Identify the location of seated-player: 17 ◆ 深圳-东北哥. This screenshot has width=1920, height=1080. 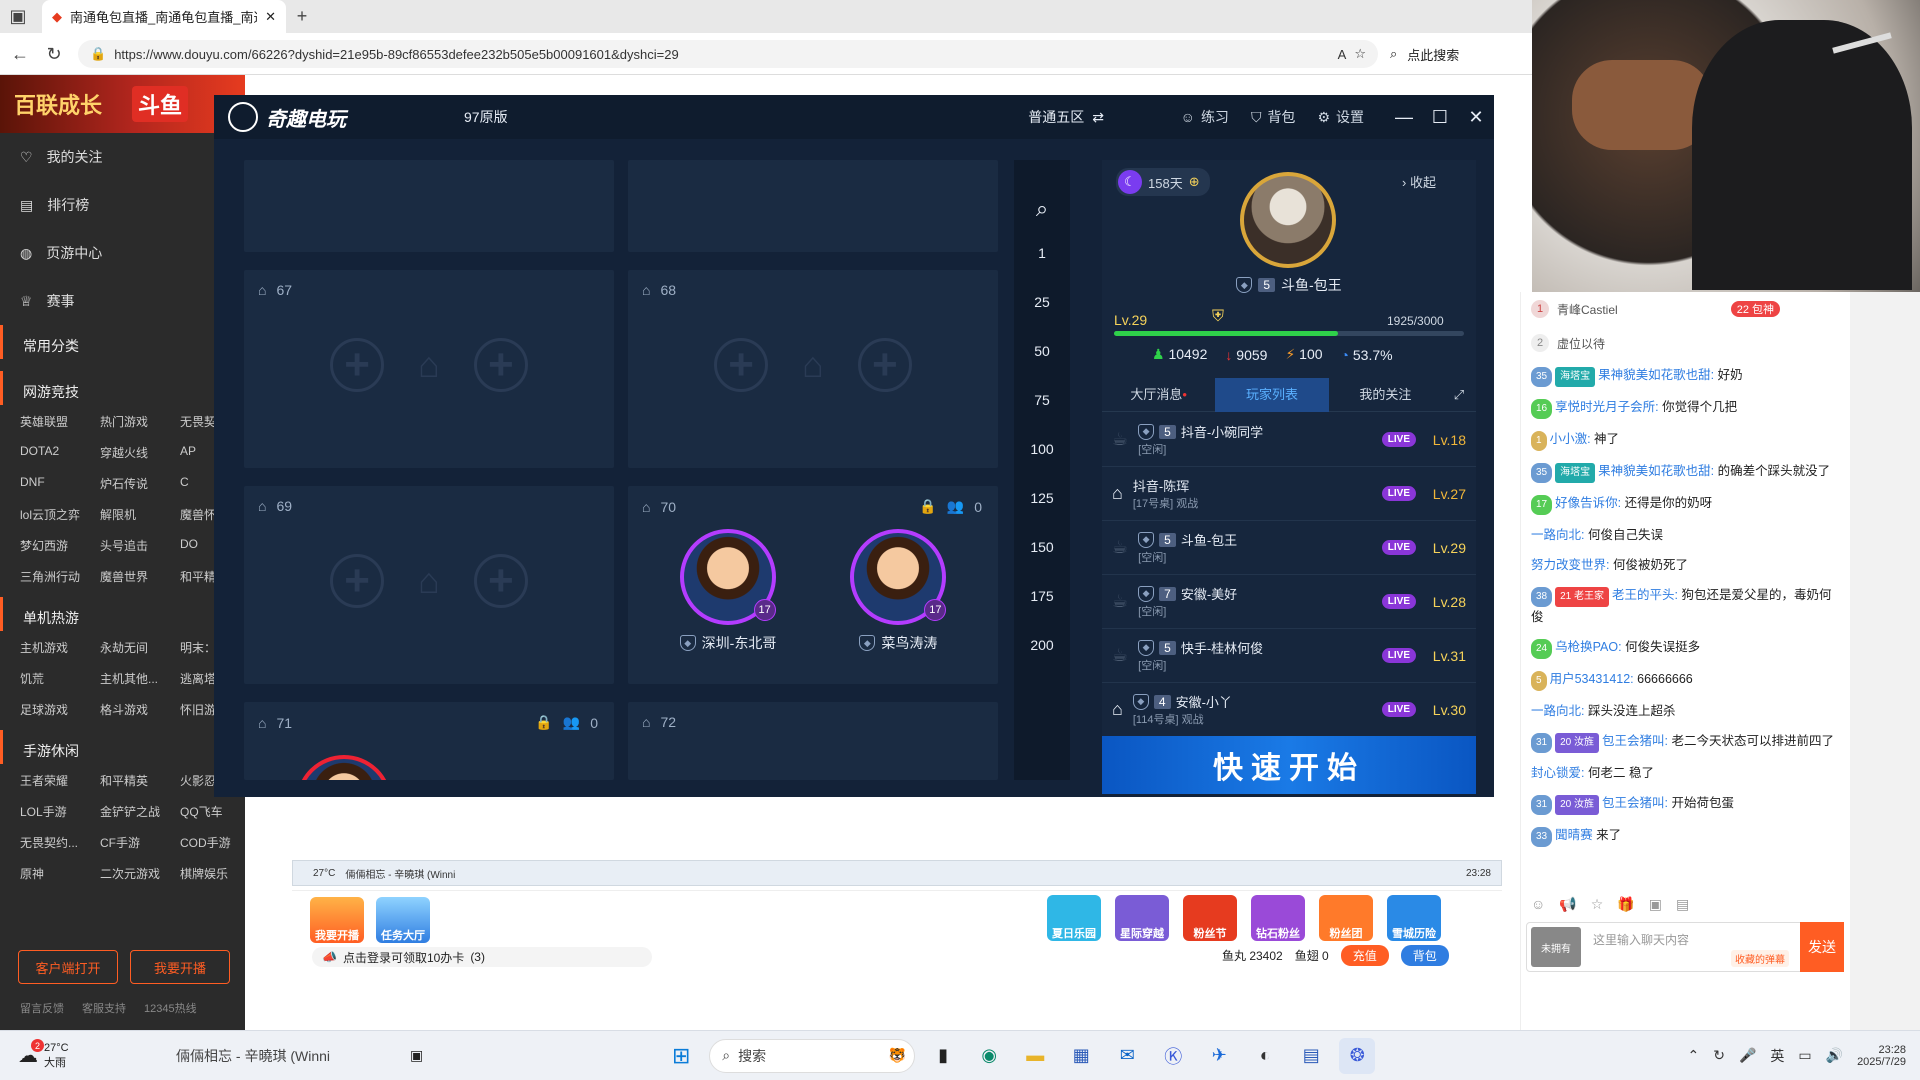
(727, 591).